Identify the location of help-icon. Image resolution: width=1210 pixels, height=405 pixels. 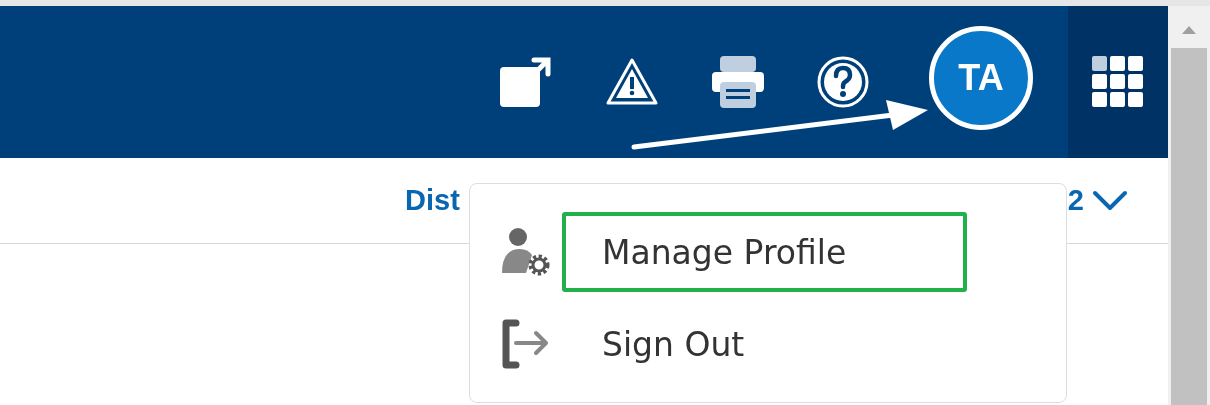
(843, 82).